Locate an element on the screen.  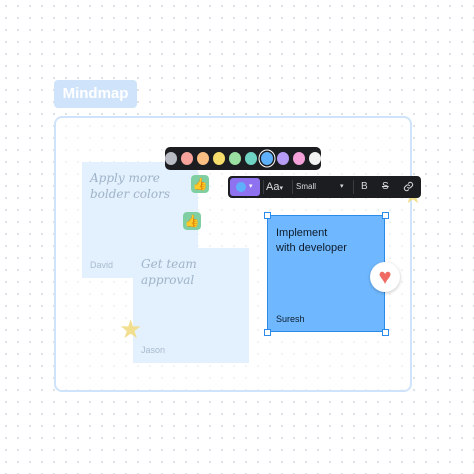
font-size-value: Small is located at coordinates (306, 186).